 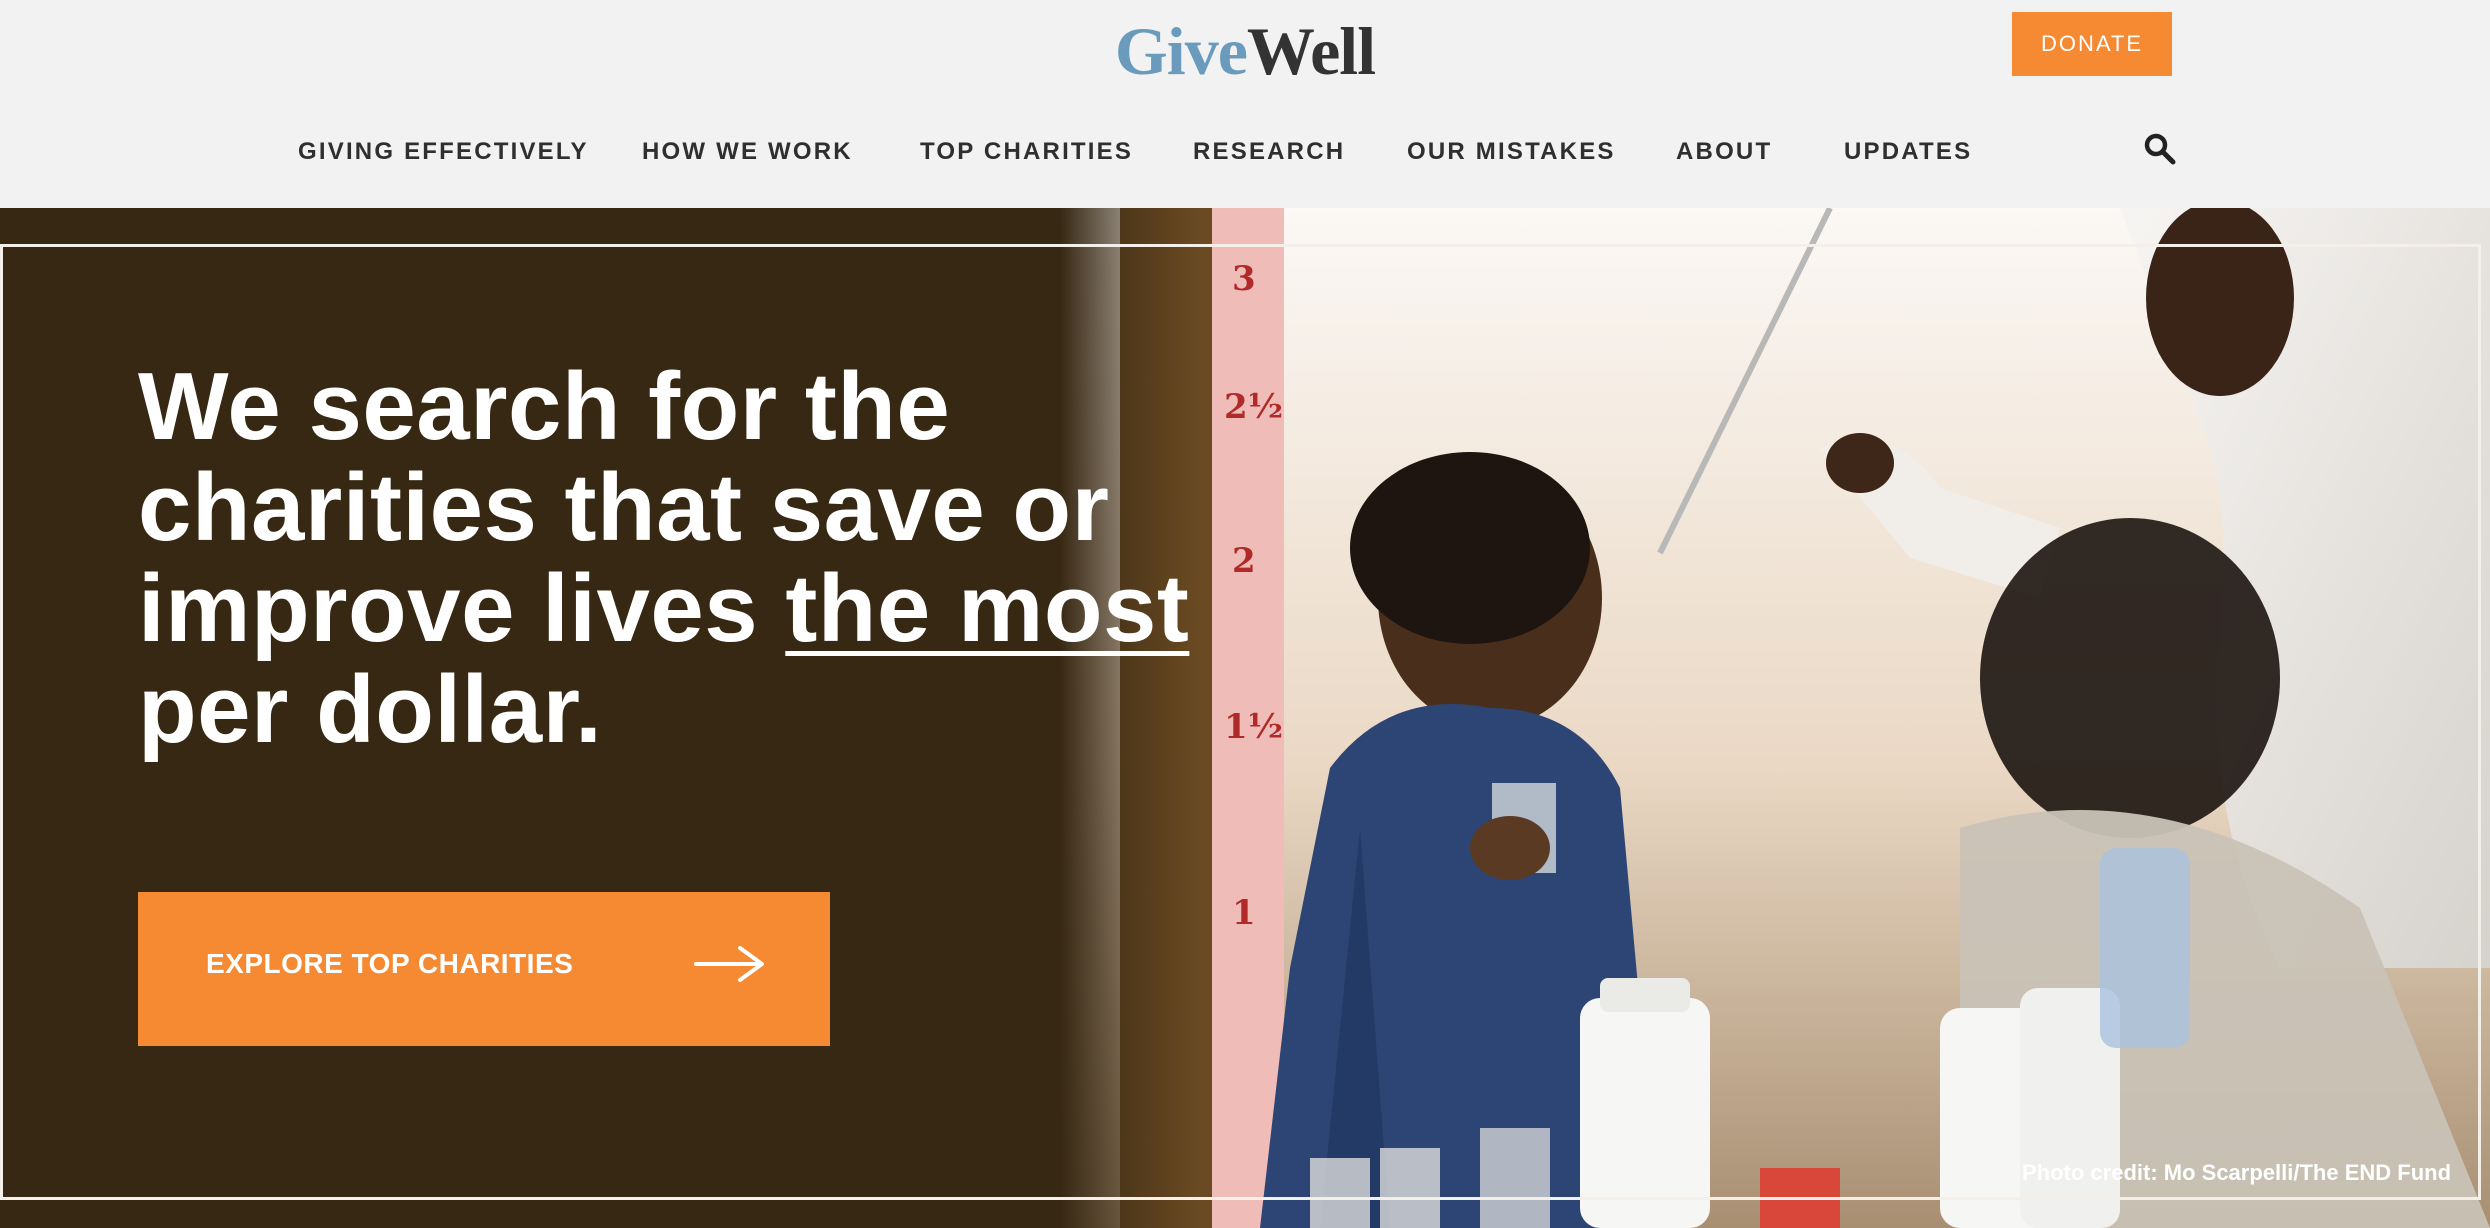 What do you see at coordinates (747, 152) in the screenshot?
I see `nav-how-we-work: HOW WE WORK` at bounding box center [747, 152].